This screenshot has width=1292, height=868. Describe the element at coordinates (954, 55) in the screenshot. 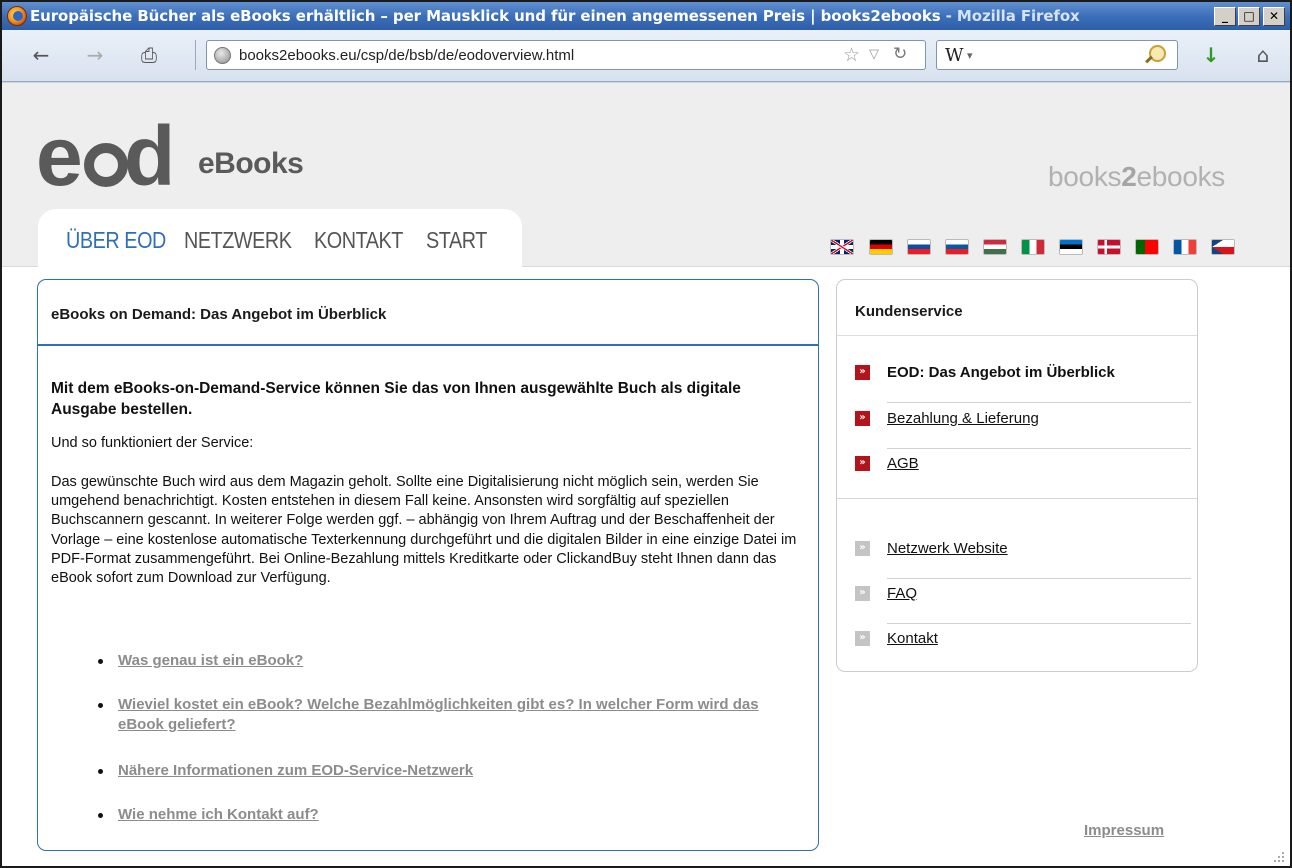

I see `search-engine-icon: W` at that location.